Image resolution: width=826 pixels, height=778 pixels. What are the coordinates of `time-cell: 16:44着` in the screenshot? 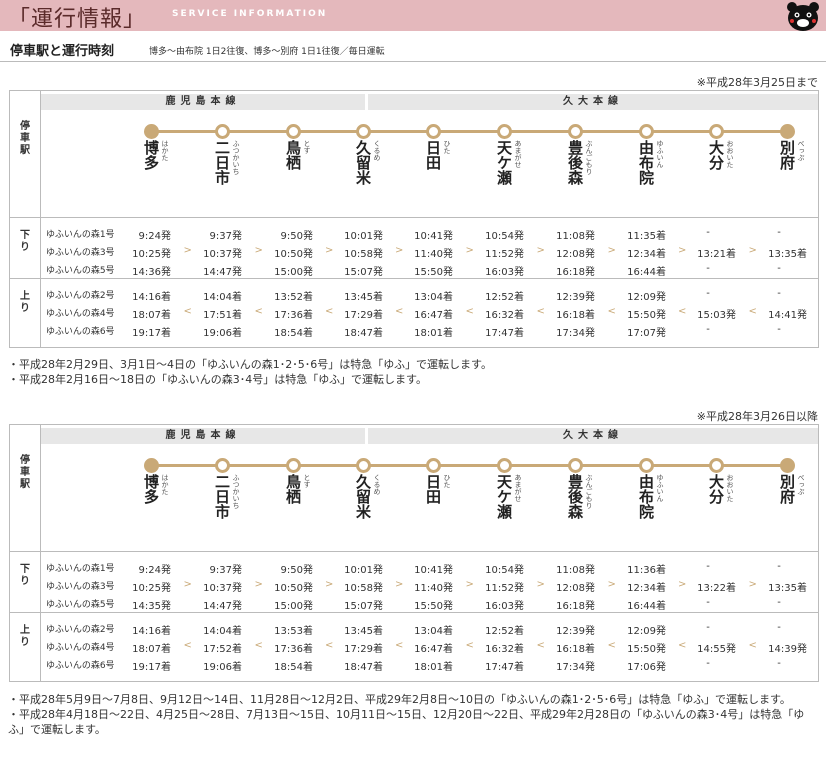 It's located at (646, 606).